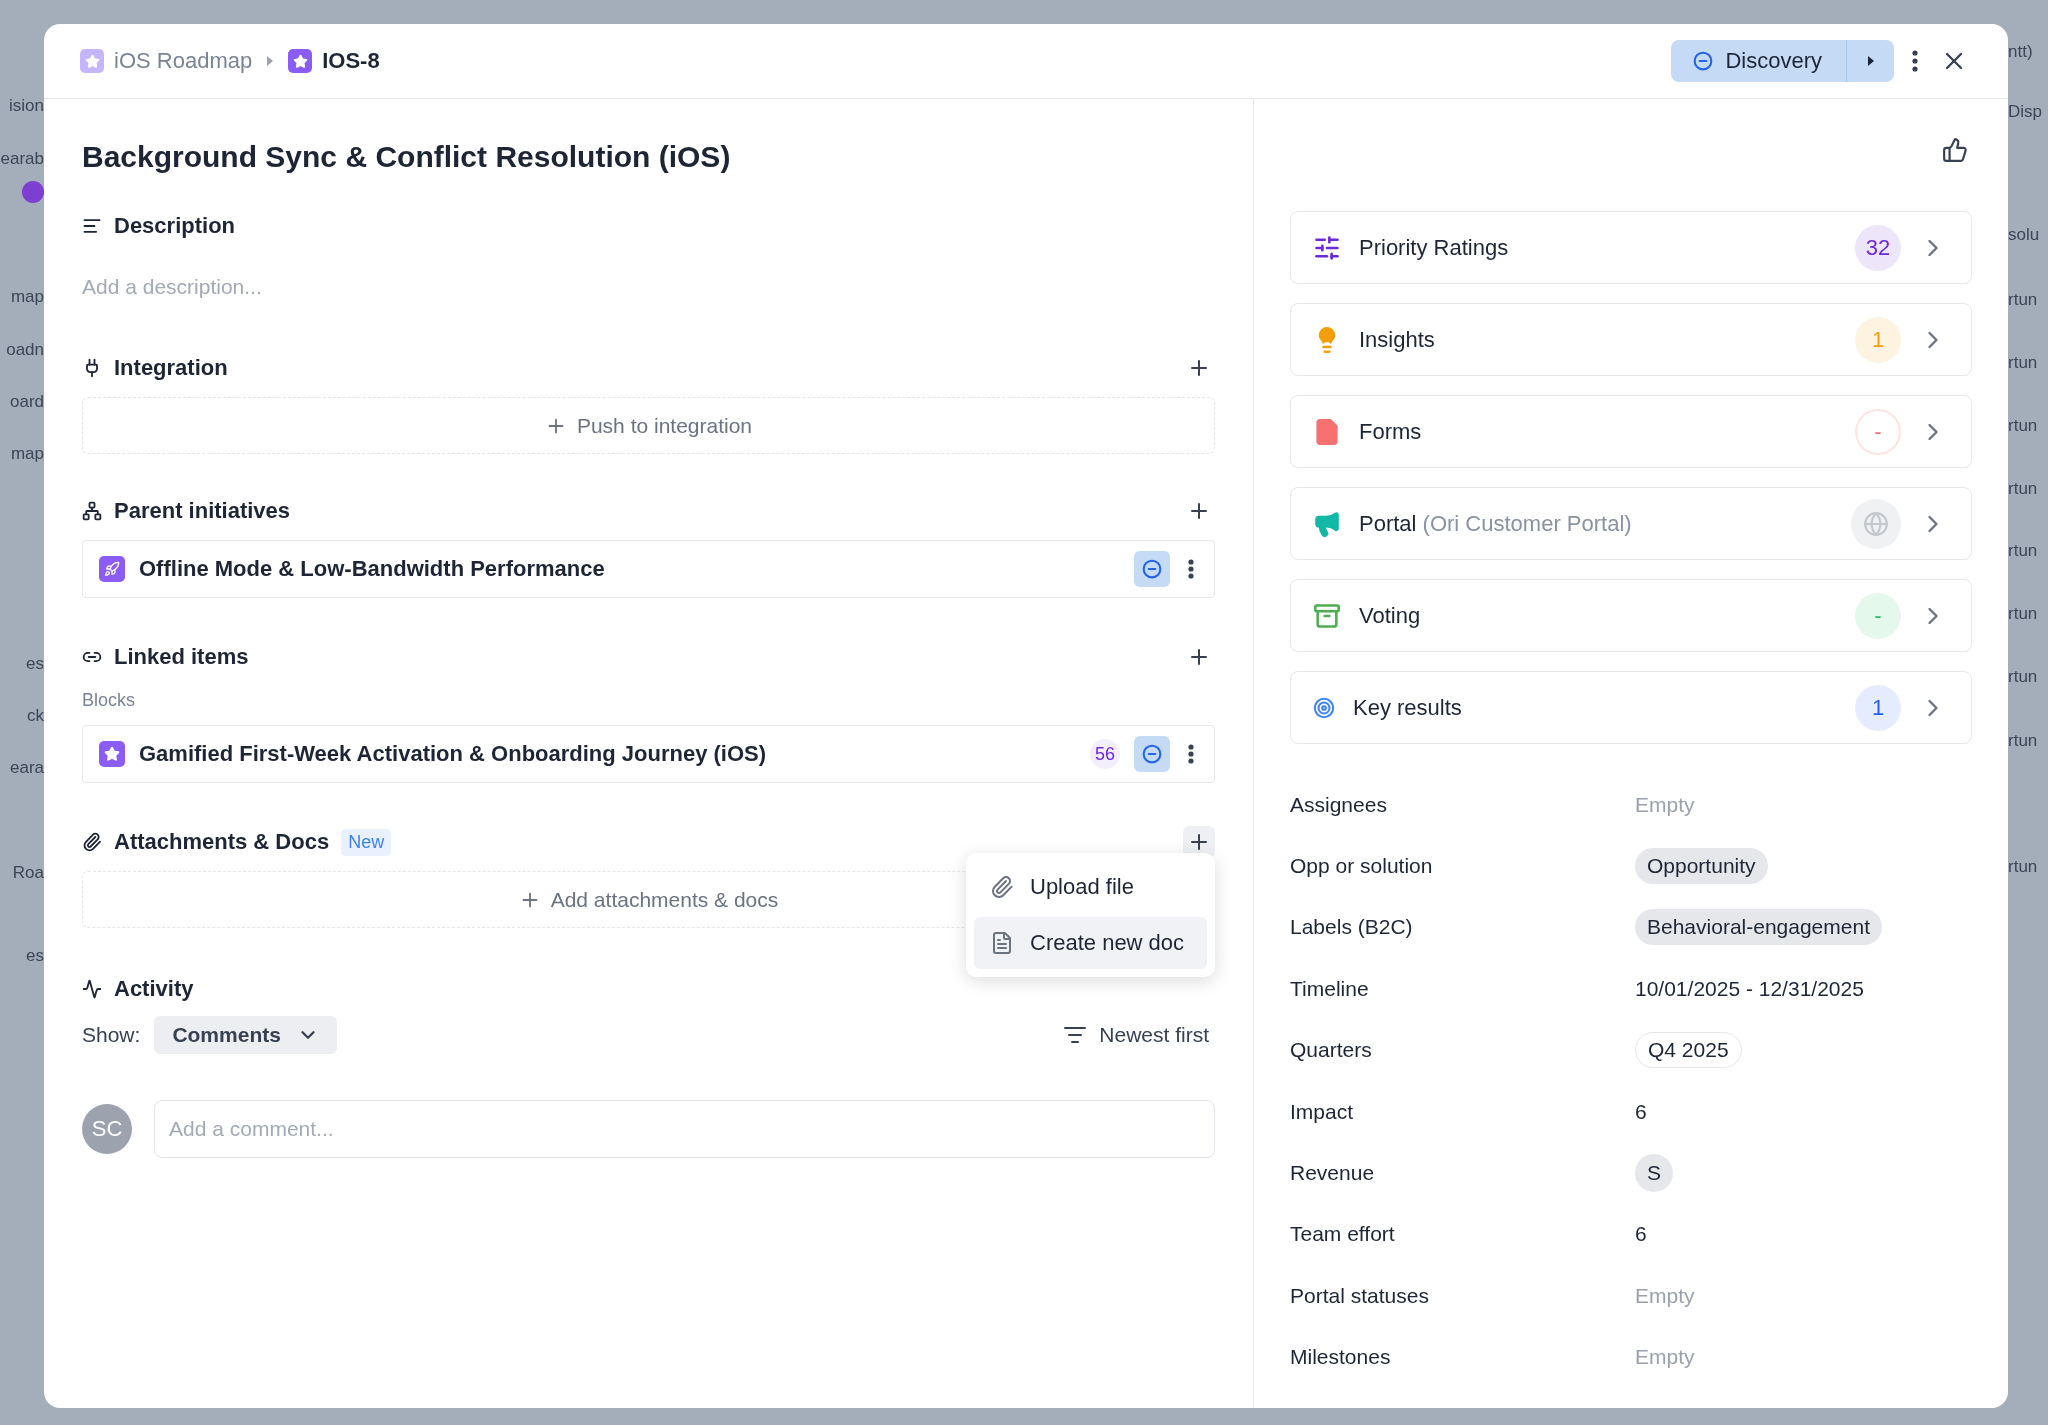 The height and width of the screenshot is (1425, 2048). Describe the element at coordinates (1352, 927) in the screenshot. I see `property-label: Labels (B2C)` at that location.